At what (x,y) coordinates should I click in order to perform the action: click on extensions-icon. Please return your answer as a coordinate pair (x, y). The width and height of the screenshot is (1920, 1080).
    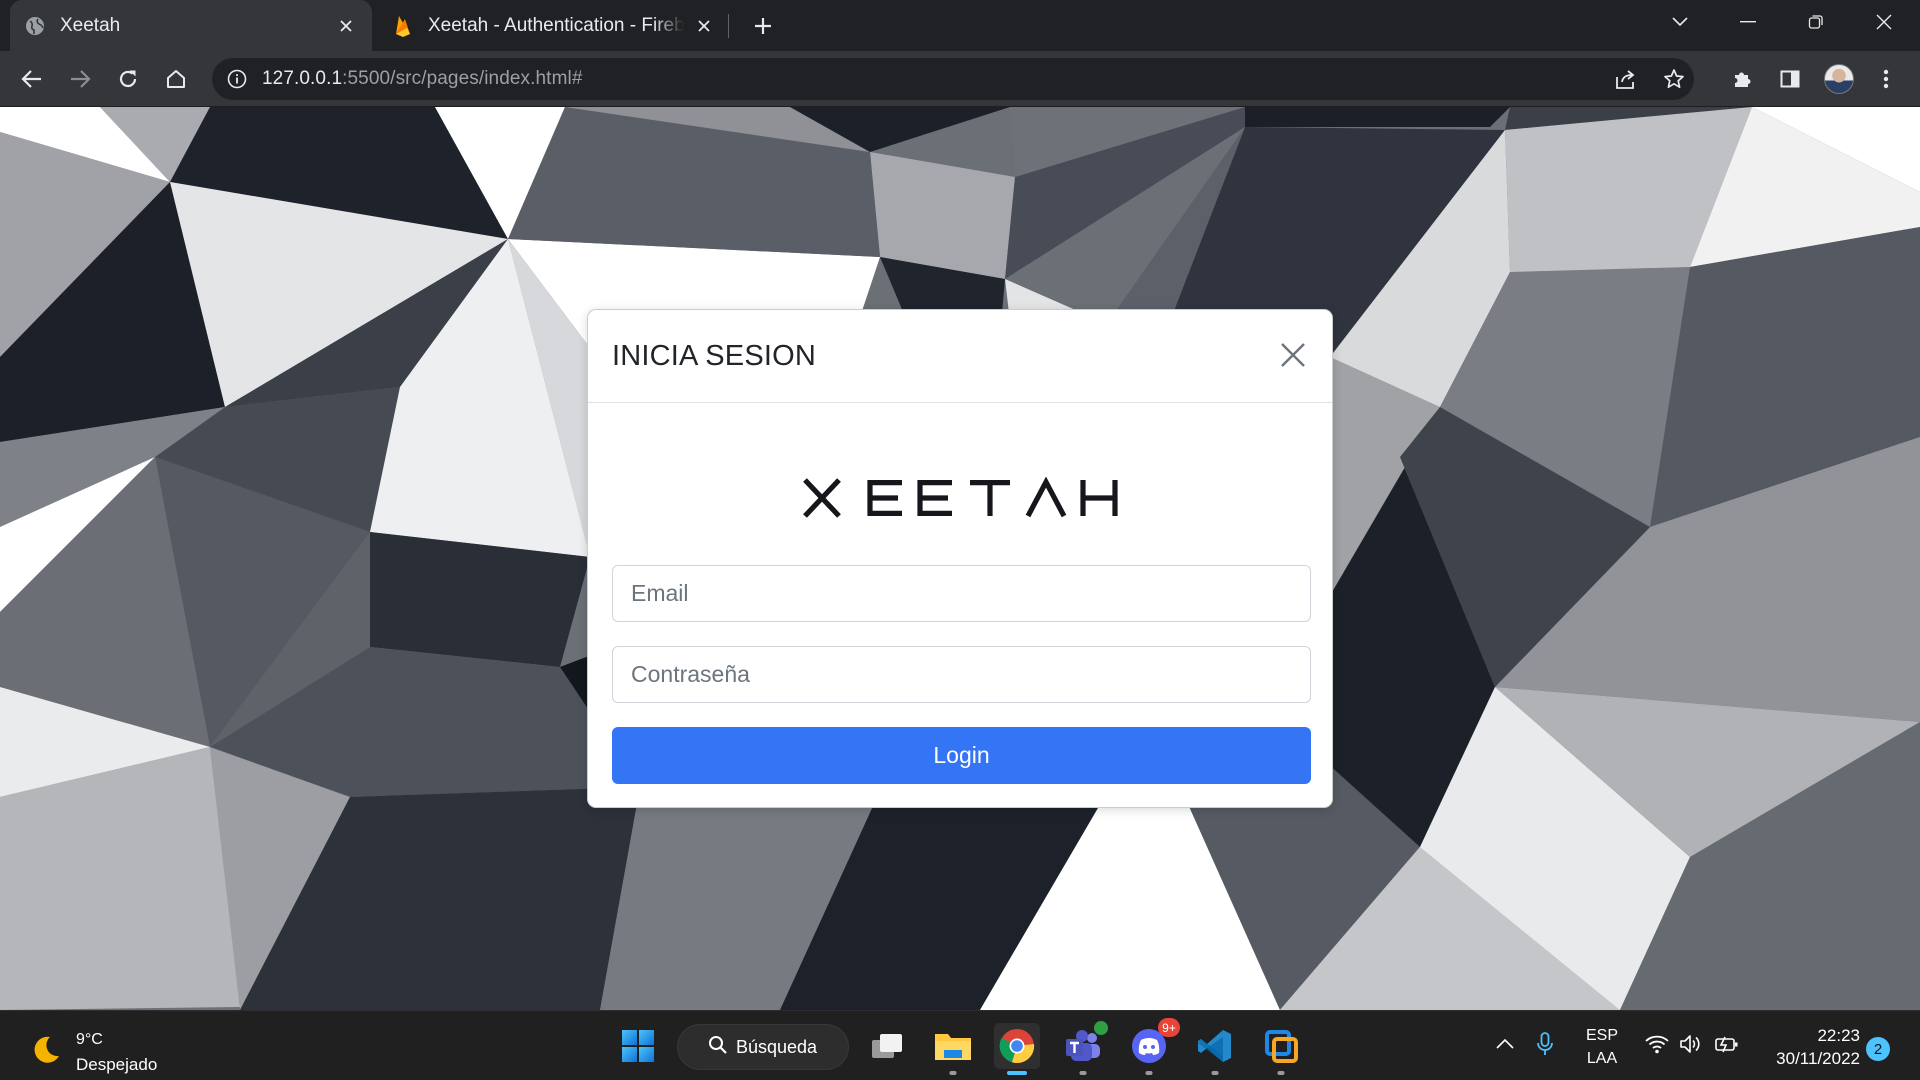
    Looking at the image, I should click on (1742, 79).